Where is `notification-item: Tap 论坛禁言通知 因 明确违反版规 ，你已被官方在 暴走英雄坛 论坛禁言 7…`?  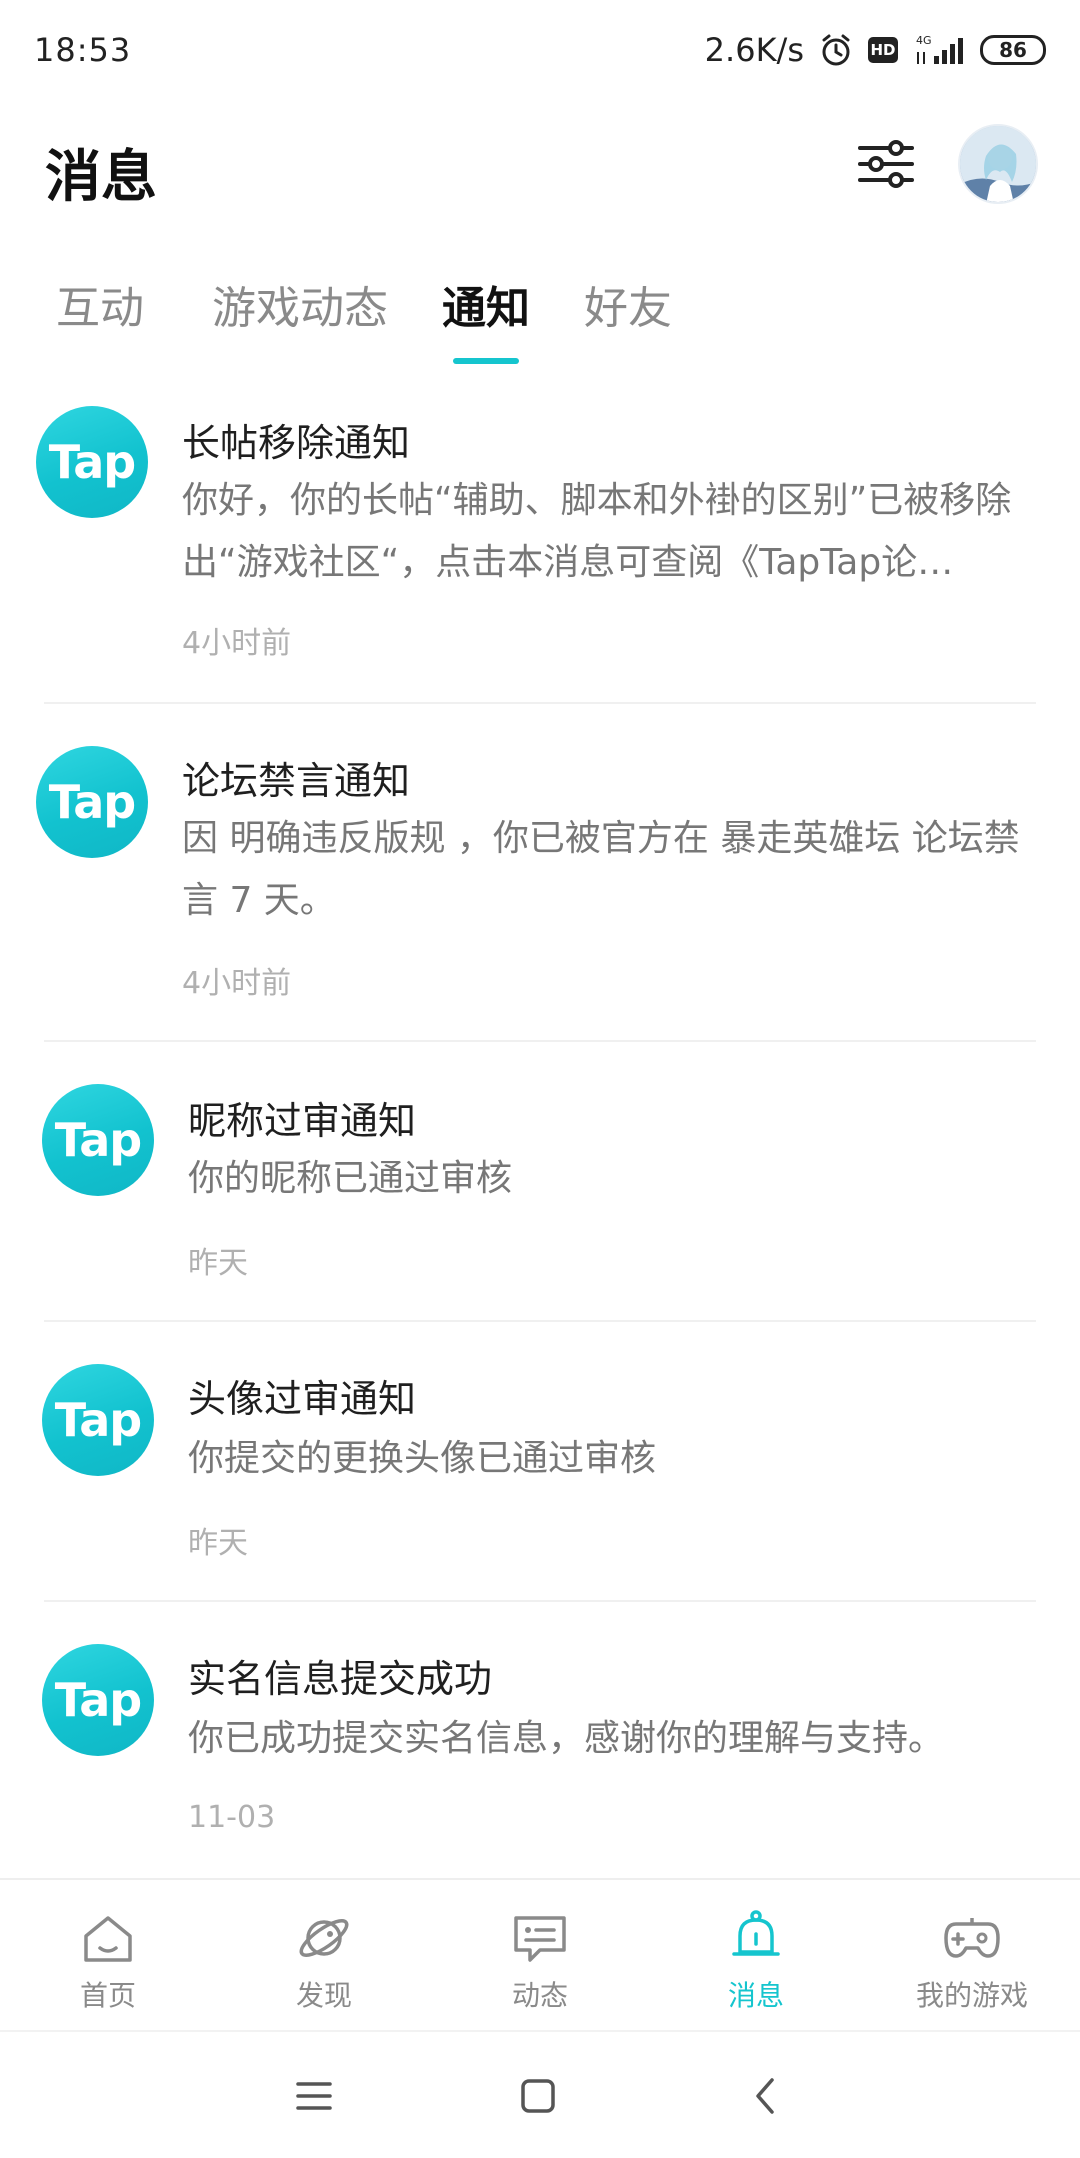
notification-item: Tap 论坛禁言通知 因 明确违反版规 ，你已被官方在 暴走英雄坛 论坛禁言 7… is located at coordinates (540, 885).